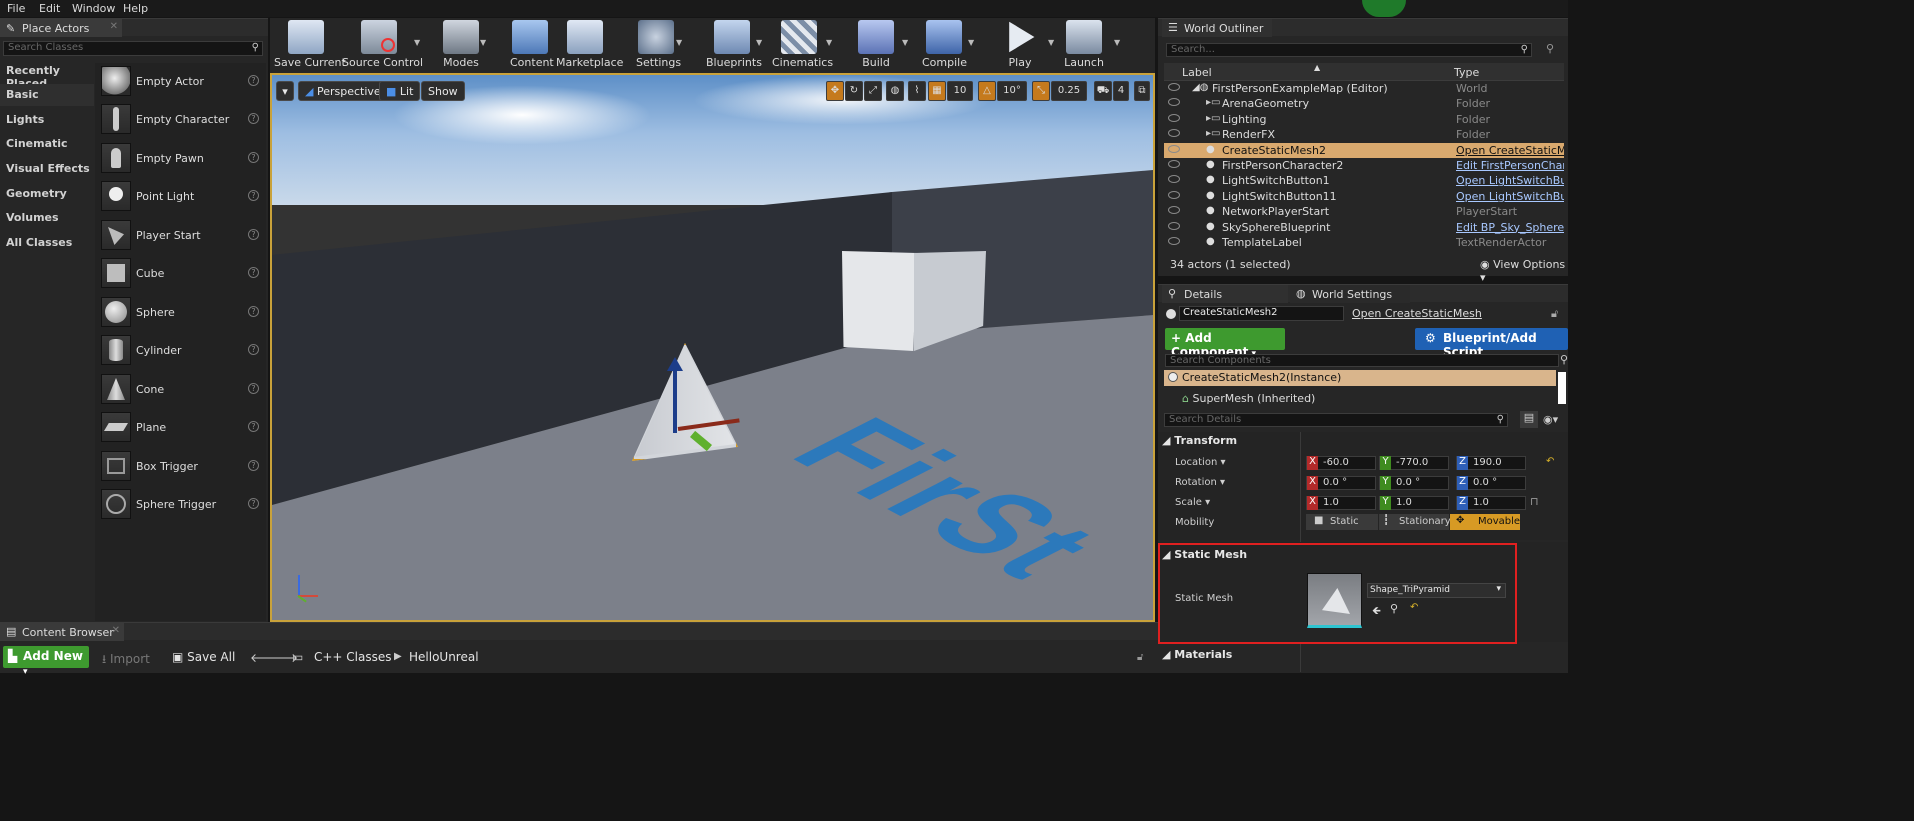  What do you see at coordinates (1510, 165) in the screenshot?
I see `outliner-row-type-link: Edit FirstPersonCharacter` at bounding box center [1510, 165].